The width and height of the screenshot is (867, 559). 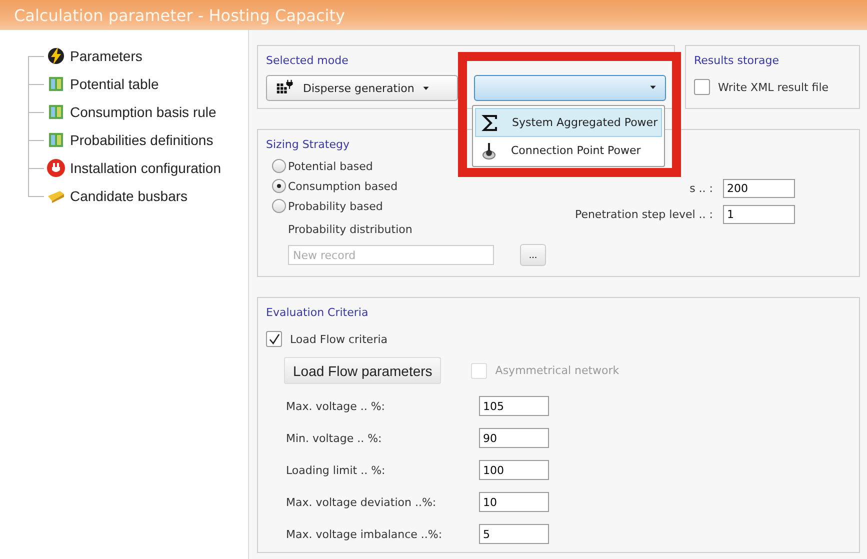 What do you see at coordinates (335, 206) in the screenshot?
I see `radio-label: Probability based` at bounding box center [335, 206].